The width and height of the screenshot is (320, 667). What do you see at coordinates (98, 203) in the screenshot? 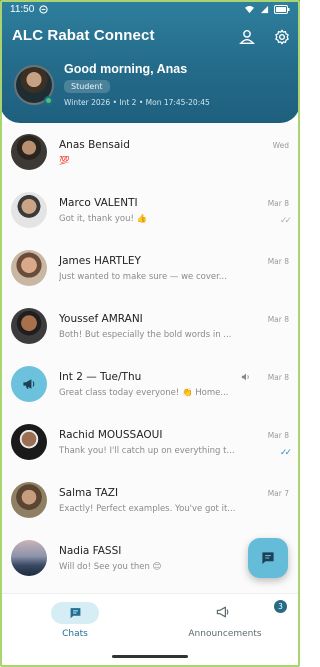
I see `chat-name: Marco VALENTI` at bounding box center [98, 203].